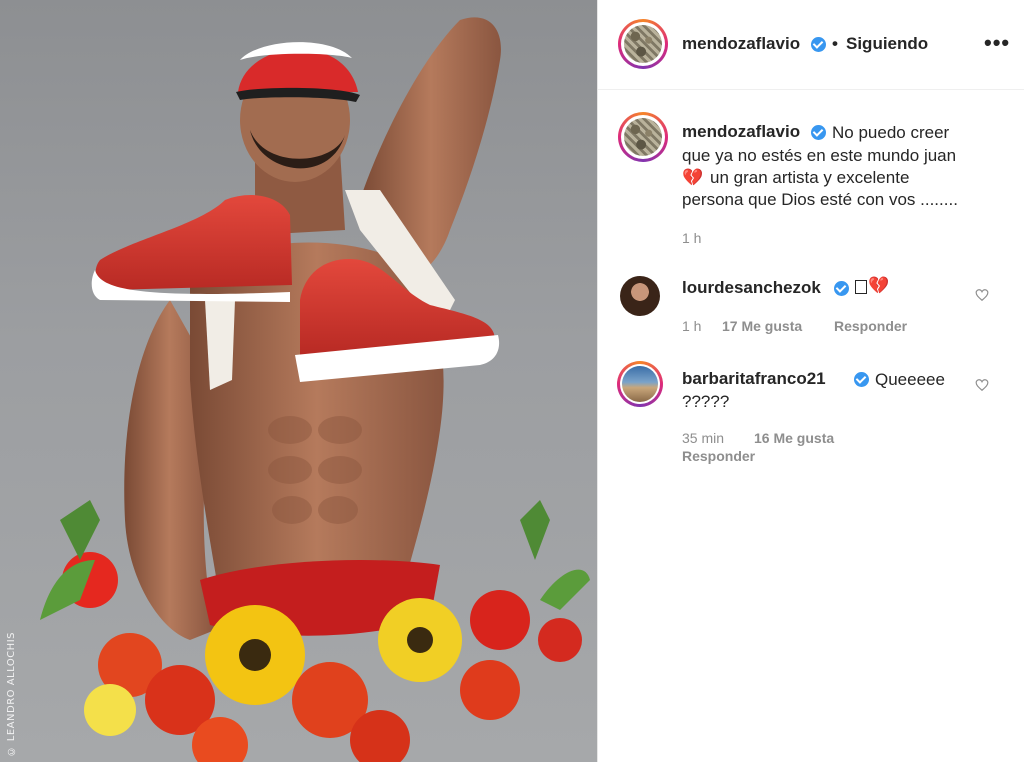  What do you see at coordinates (643, 44) in the screenshot?
I see `author-avatar` at bounding box center [643, 44].